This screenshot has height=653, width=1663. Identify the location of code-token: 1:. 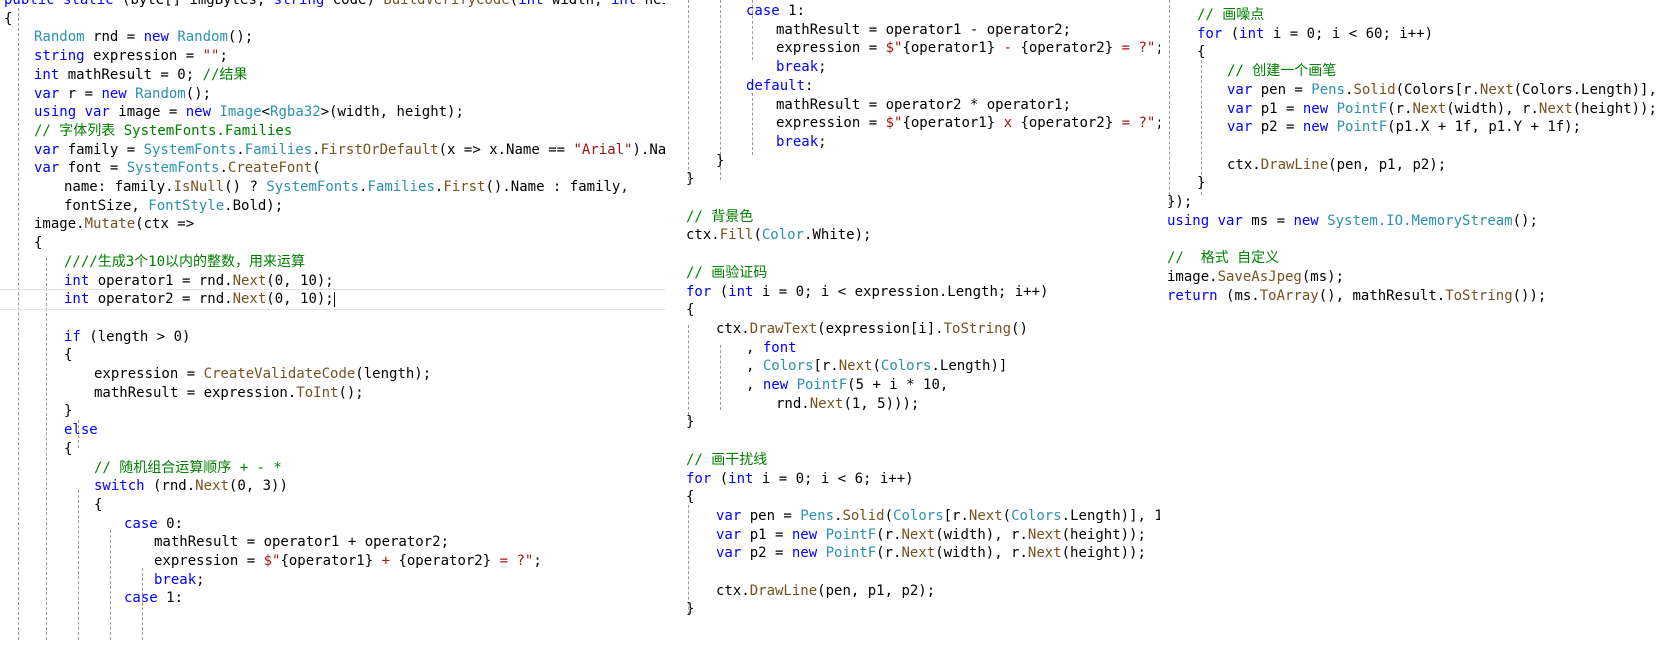
(797, 11).